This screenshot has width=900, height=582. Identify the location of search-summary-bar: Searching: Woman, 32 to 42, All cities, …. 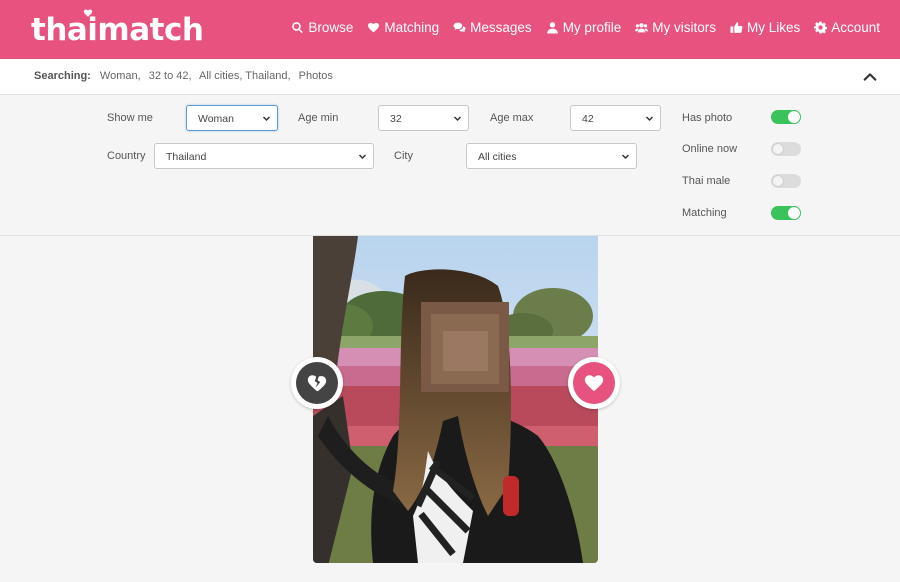
(450, 77).